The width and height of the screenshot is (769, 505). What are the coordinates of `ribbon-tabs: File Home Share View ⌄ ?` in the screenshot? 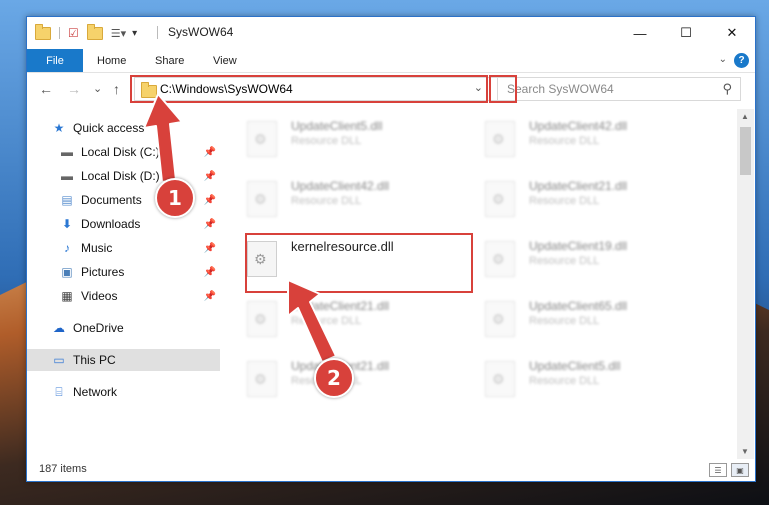 It's located at (391, 61).